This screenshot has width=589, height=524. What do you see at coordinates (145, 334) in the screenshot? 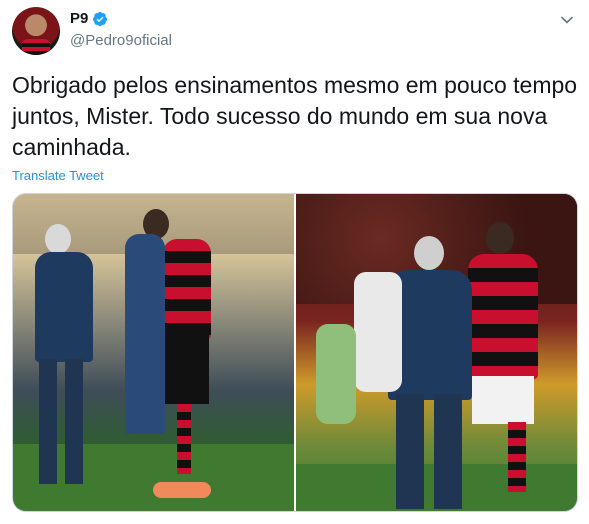
I see `second-player` at bounding box center [145, 334].